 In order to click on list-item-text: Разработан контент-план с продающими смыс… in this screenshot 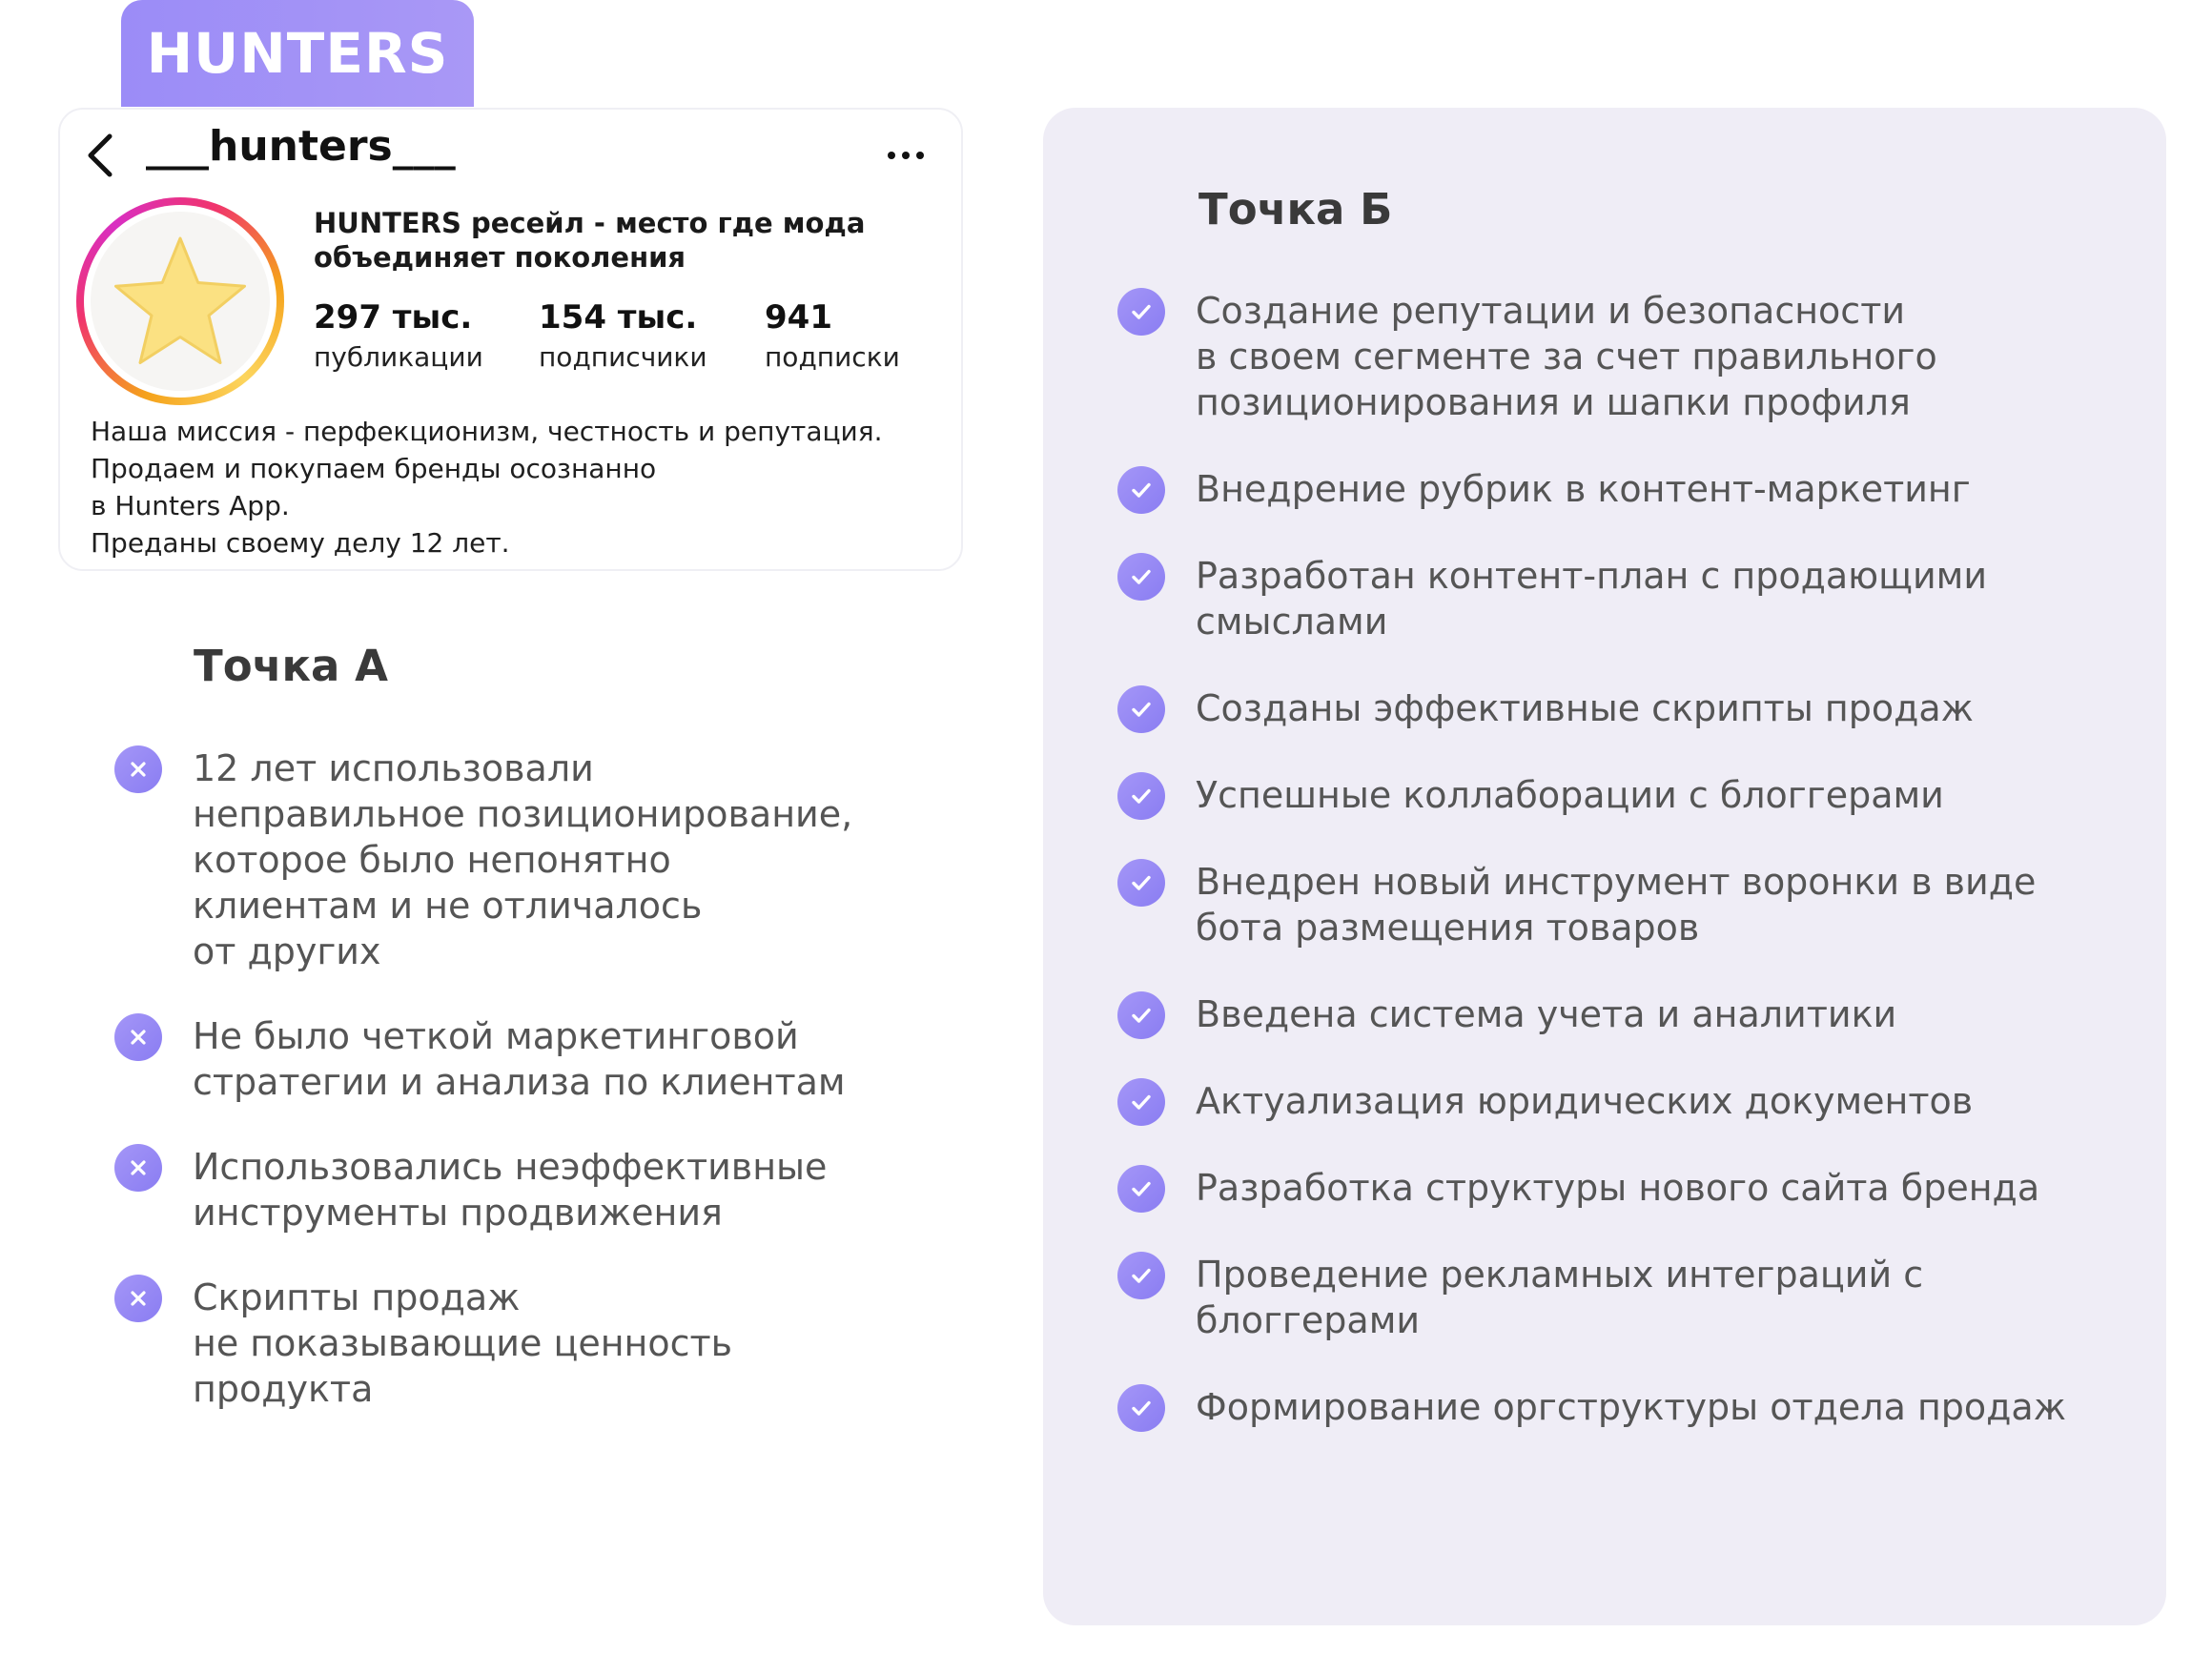, I will do `click(1592, 599)`.